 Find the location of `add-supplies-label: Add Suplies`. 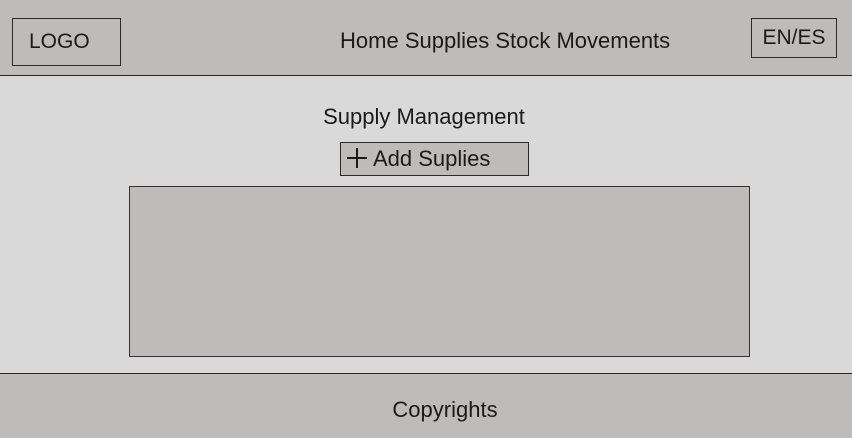

add-supplies-label: Add Suplies is located at coordinates (432, 158).